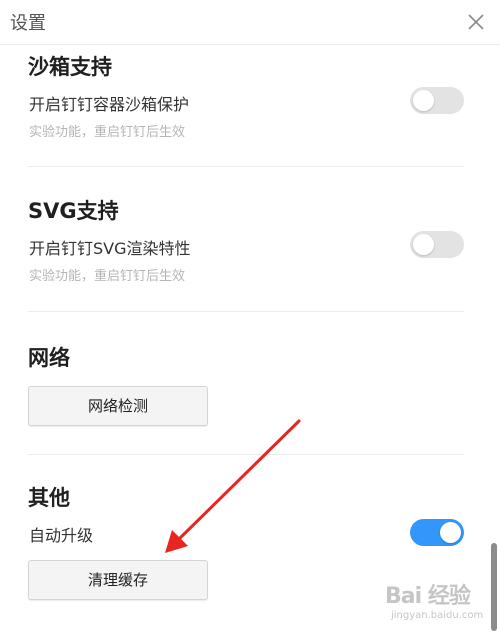  Describe the element at coordinates (107, 132) in the screenshot. I see `sandbox-hint: 实验功能，重启钉钉后生效` at that location.